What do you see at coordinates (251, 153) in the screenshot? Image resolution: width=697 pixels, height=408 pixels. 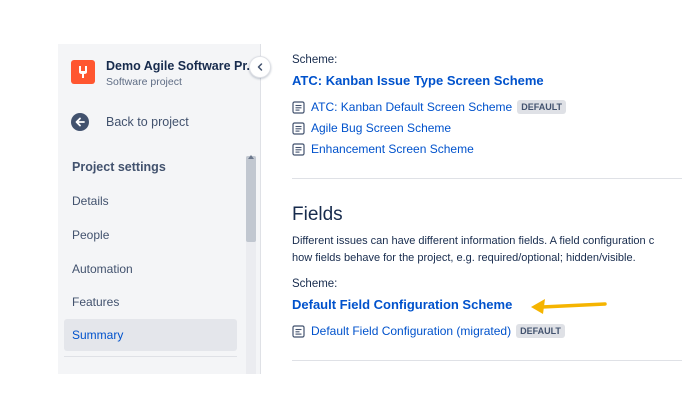 I see `scroll-up-arrow-icon` at bounding box center [251, 153].